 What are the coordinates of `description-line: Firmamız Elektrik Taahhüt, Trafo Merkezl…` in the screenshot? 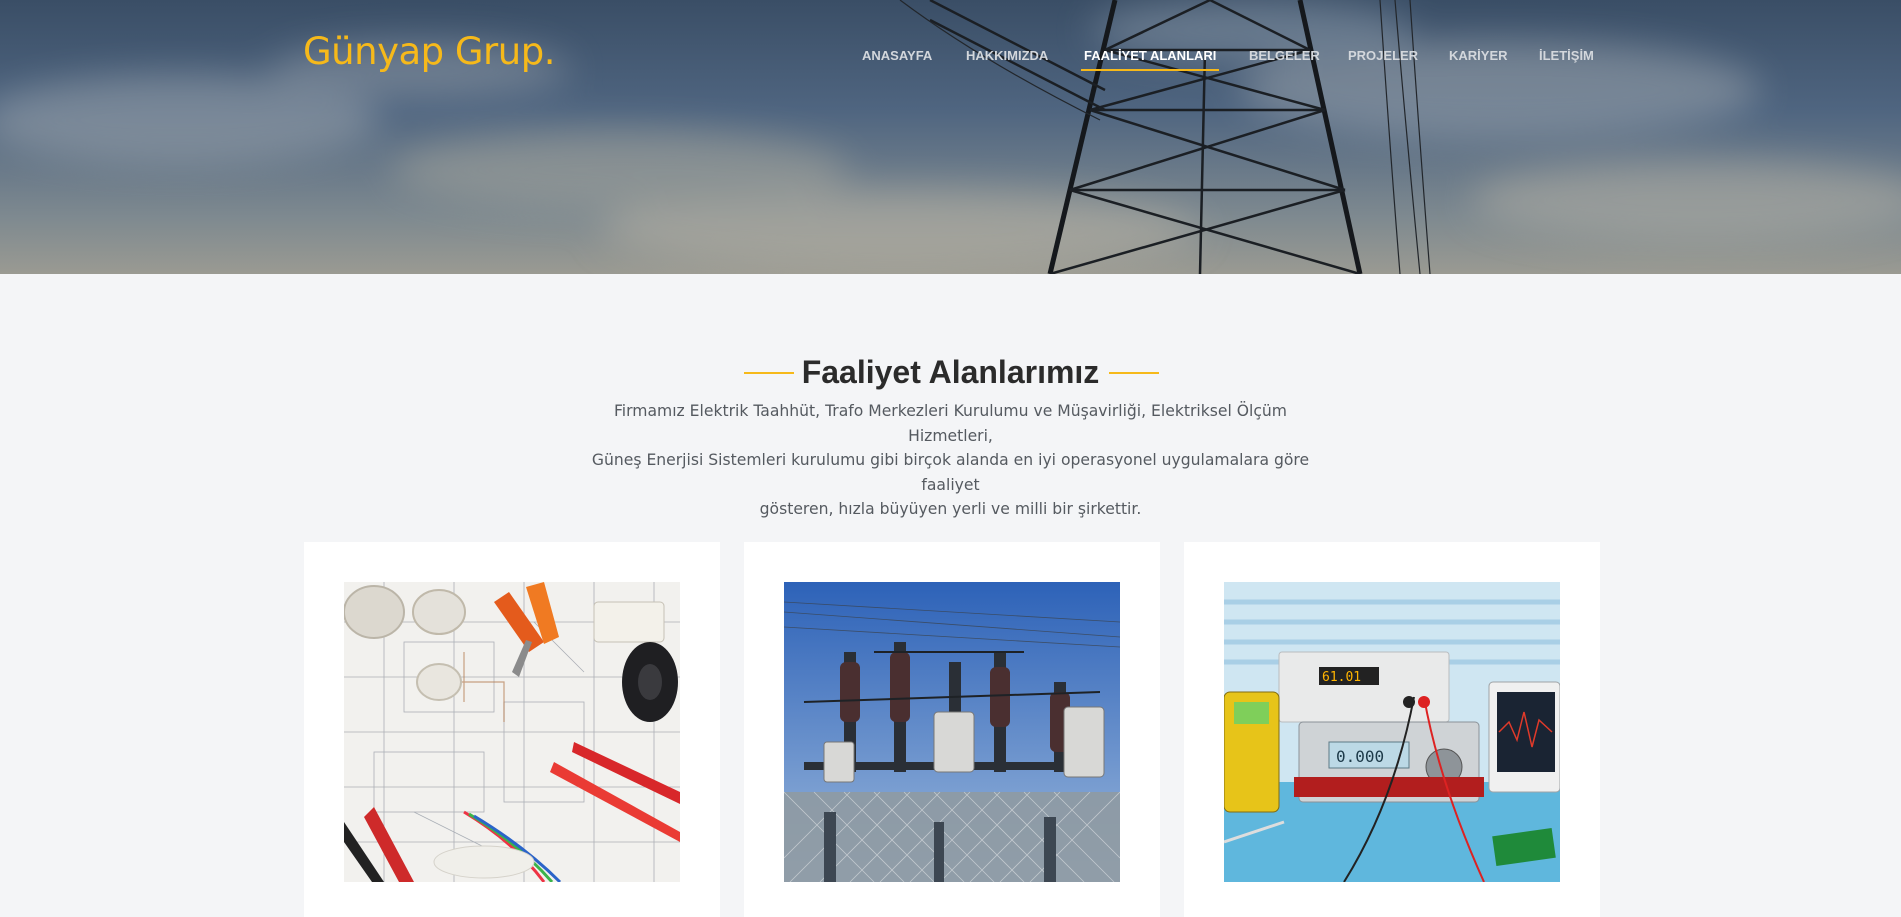 It's located at (950, 423).